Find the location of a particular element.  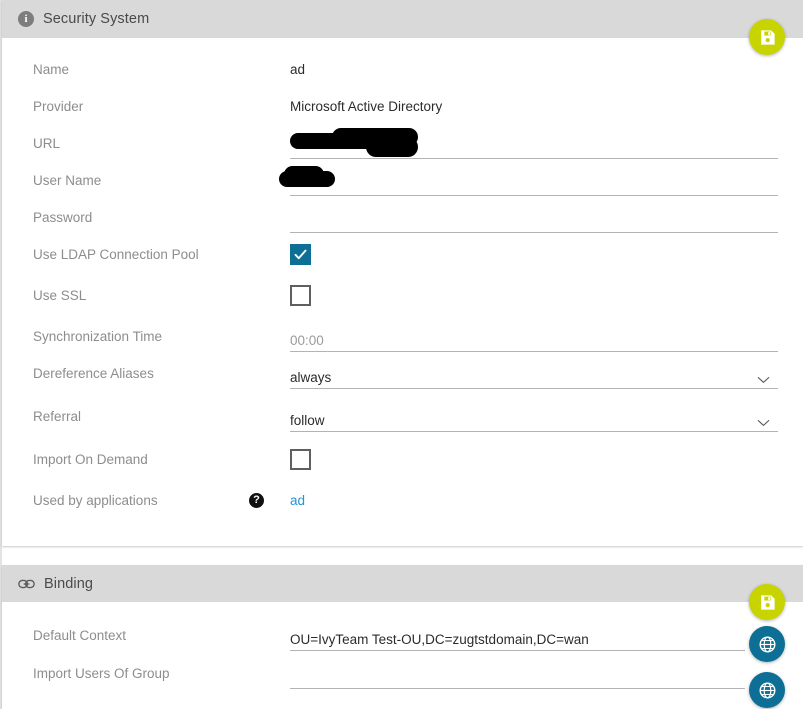

field-row-user-name: User Name is located at coordinates (402, 189).